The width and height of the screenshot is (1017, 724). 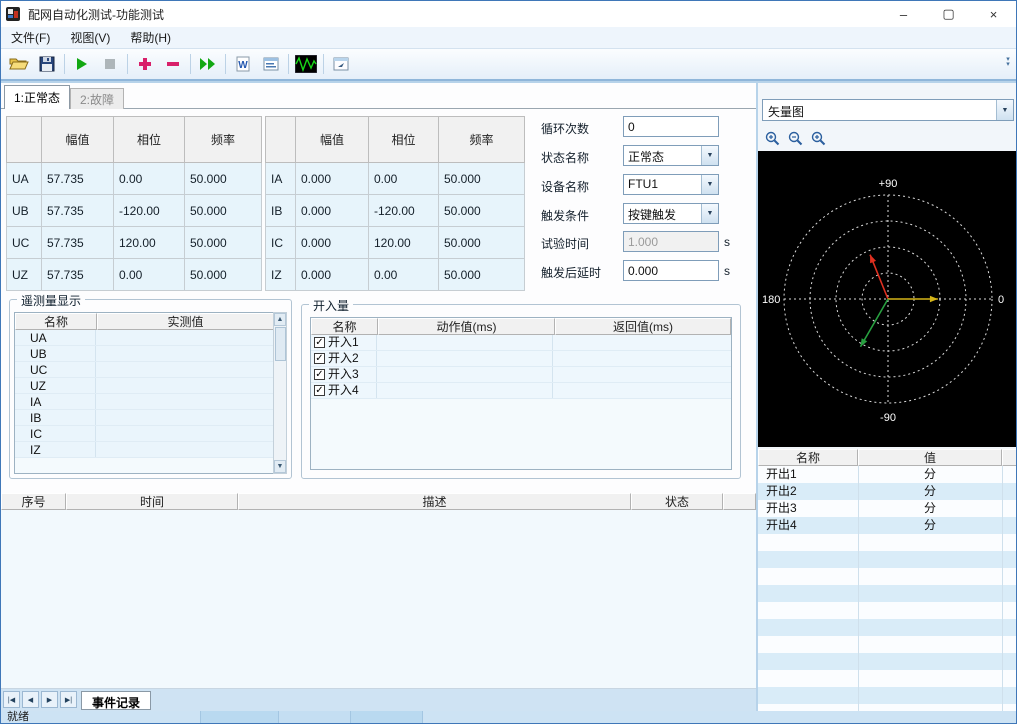 I want to click on device-name-select: FTU1 ▼, so click(x=671, y=184).